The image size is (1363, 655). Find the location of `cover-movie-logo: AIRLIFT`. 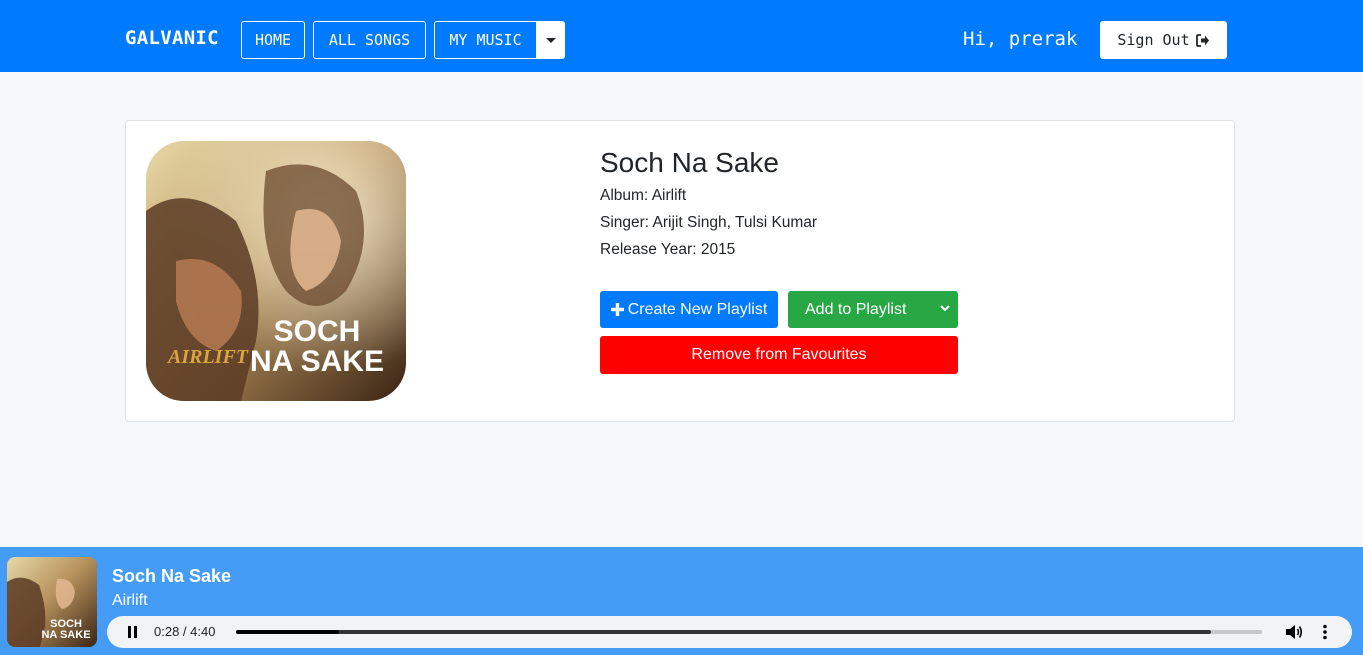

cover-movie-logo: AIRLIFT is located at coordinates (207, 357).